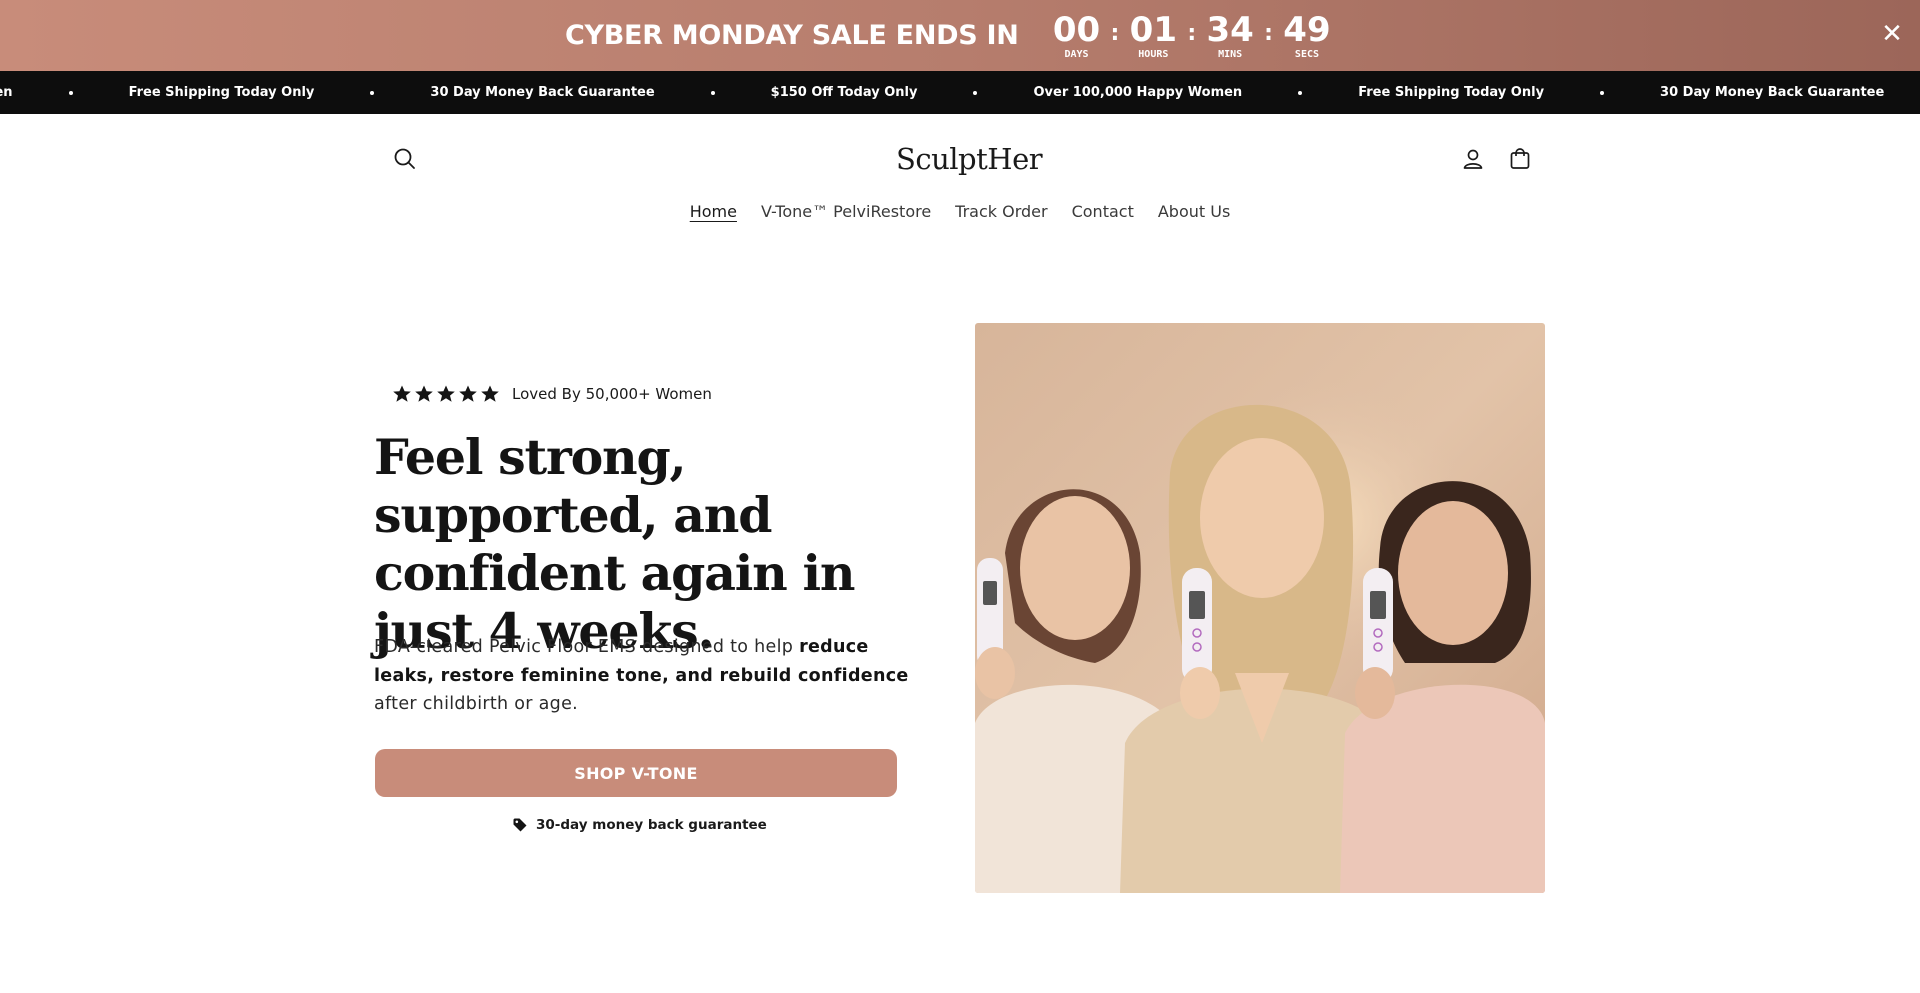  What do you see at coordinates (713, 211) in the screenshot?
I see `nav-home: Home` at bounding box center [713, 211].